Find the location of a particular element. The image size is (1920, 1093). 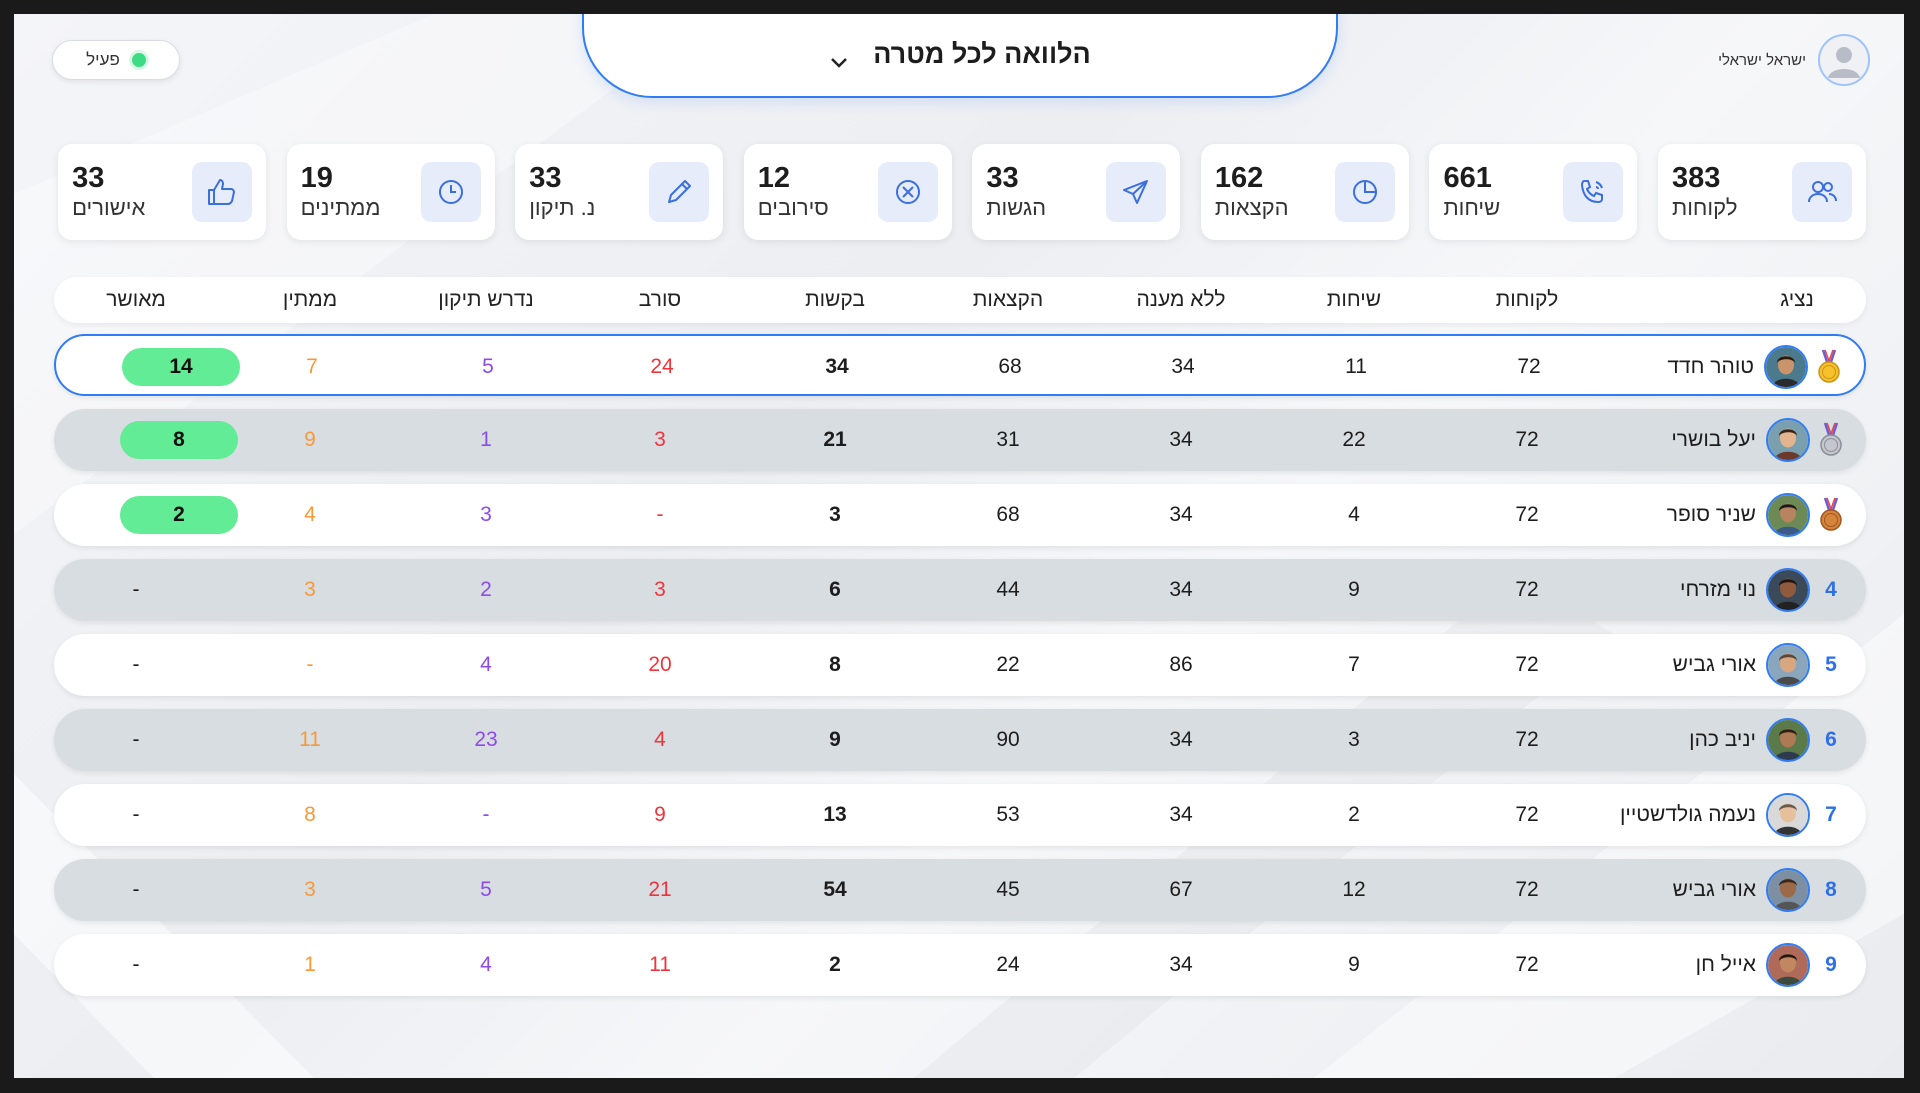

stat-label: הגשות is located at coordinates (1016, 207).